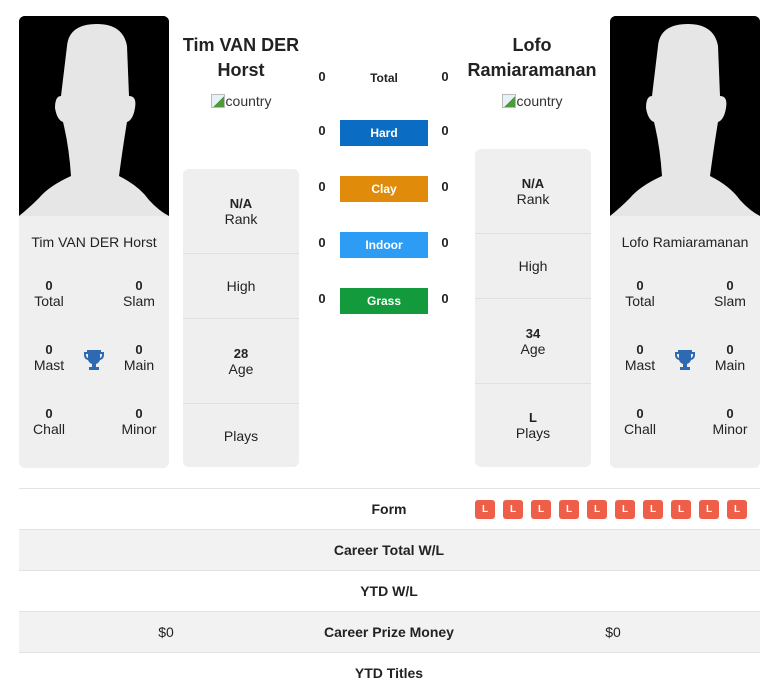 This screenshot has width=779, height=699. I want to click on h2h-total-label: Total, so click(384, 78).